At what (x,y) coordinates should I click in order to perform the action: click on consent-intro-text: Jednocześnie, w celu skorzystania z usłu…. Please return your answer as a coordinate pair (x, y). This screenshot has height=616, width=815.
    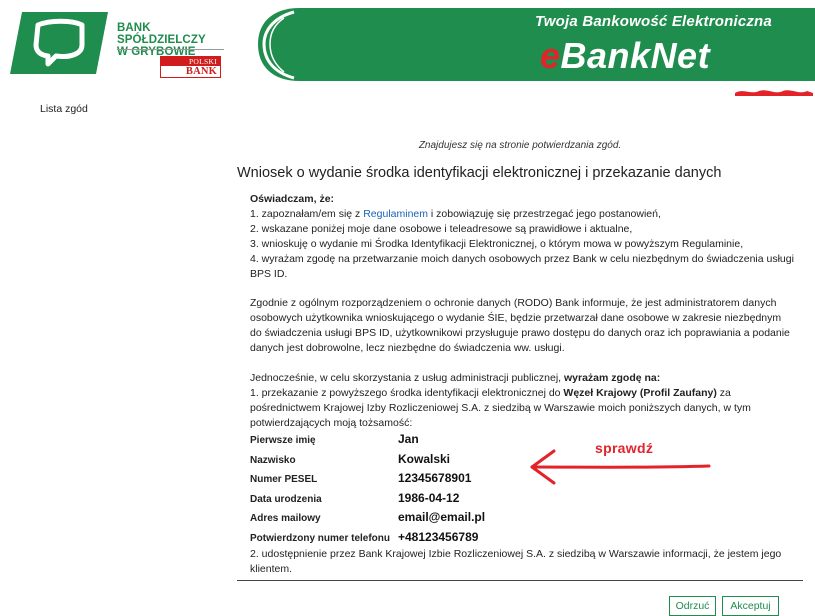
    Looking at the image, I should click on (407, 378).